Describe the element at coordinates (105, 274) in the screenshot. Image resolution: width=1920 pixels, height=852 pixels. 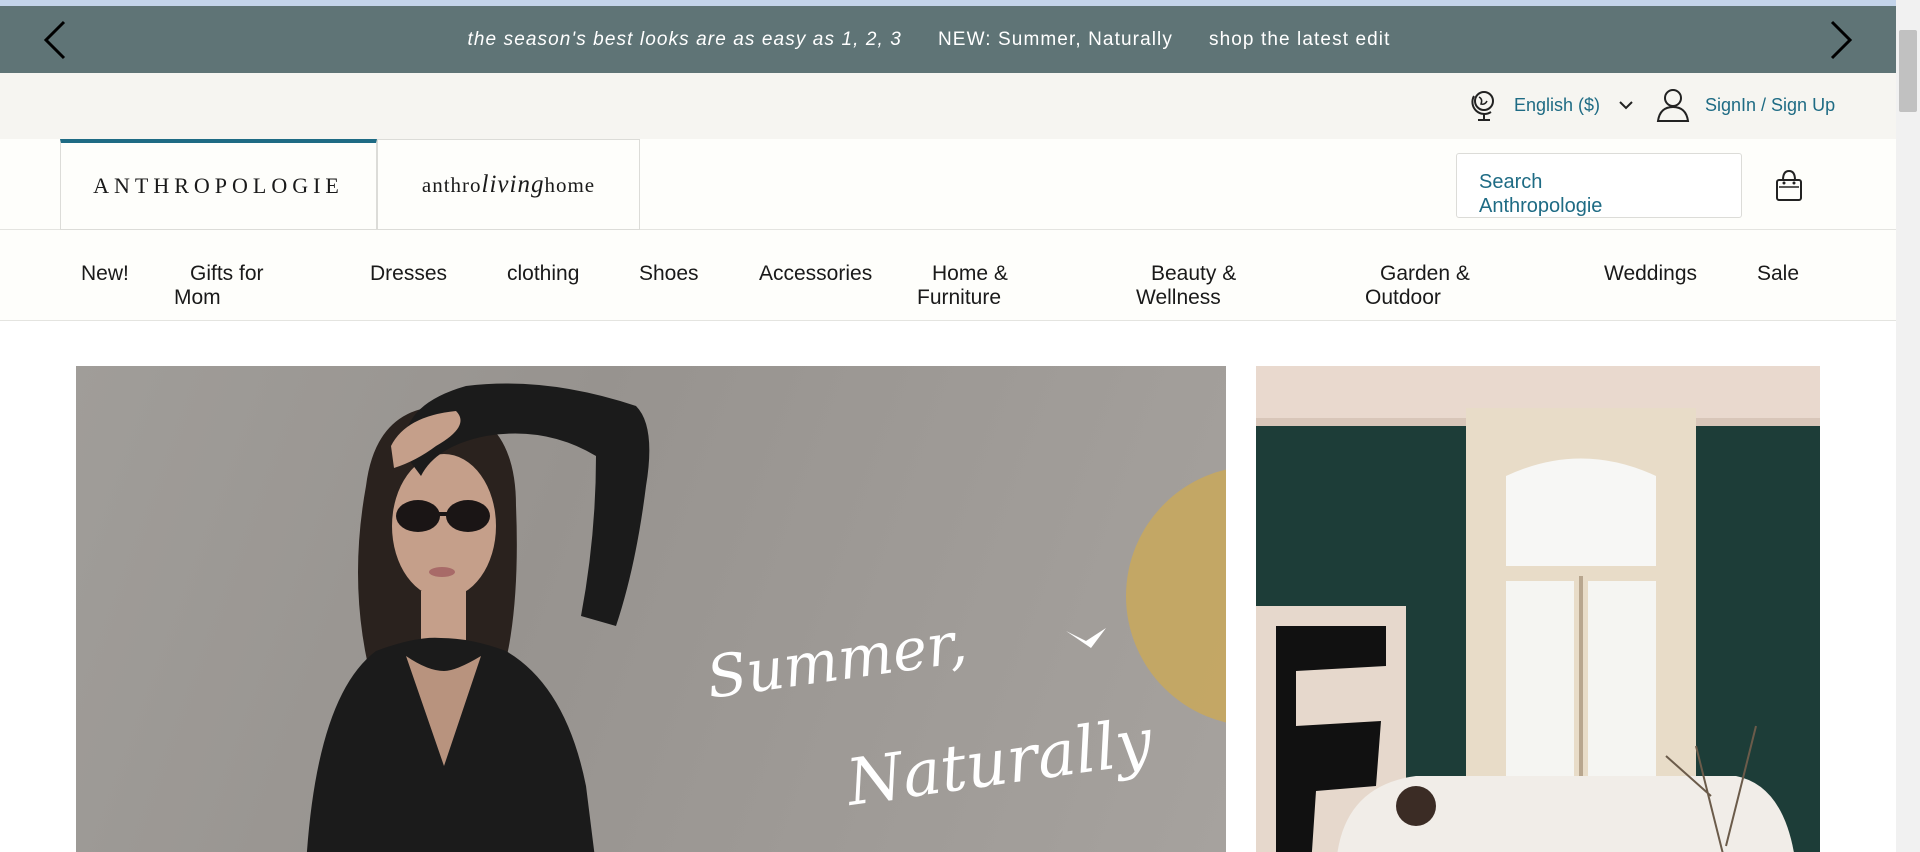
I see `nav-item-new: New!` at that location.